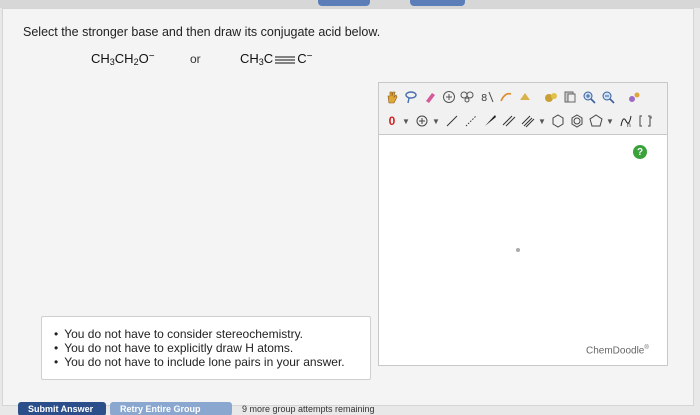  I want to click on canvas-center-dot, so click(518, 250).